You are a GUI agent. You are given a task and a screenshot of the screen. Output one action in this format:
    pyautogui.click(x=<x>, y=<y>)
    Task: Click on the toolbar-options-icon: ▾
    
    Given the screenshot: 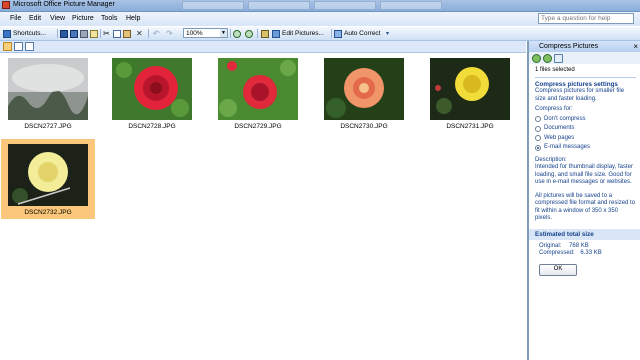 What is the action you would take?
    pyautogui.click(x=387, y=33)
    